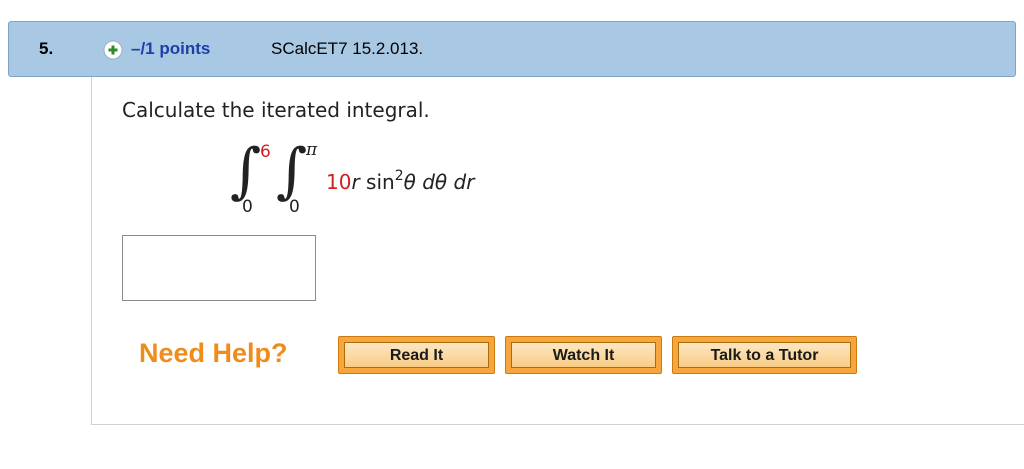 Image resolution: width=1024 pixels, height=469 pixels. I want to click on iterated-integral: ∫ 6 0 ∫ π 0 10r sin2θ dθ dr, so click(386, 177).